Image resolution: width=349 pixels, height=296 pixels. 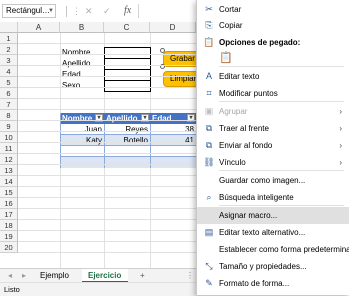 I want to click on row-header: 17, so click(x=9, y=214).